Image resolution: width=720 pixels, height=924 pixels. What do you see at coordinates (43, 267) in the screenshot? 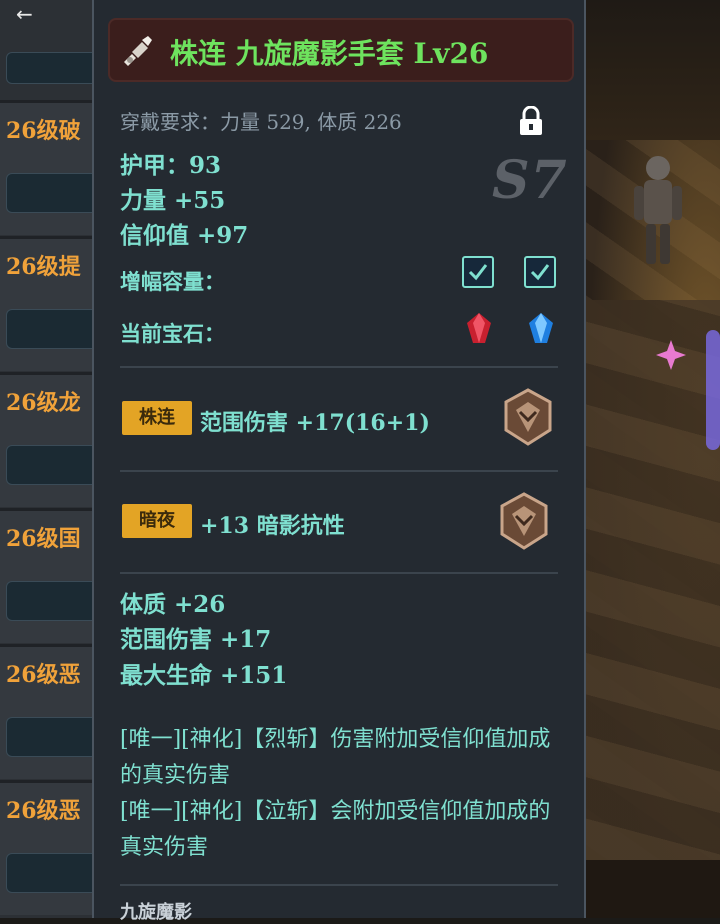
I see `list-item-title: 26级提` at bounding box center [43, 267].